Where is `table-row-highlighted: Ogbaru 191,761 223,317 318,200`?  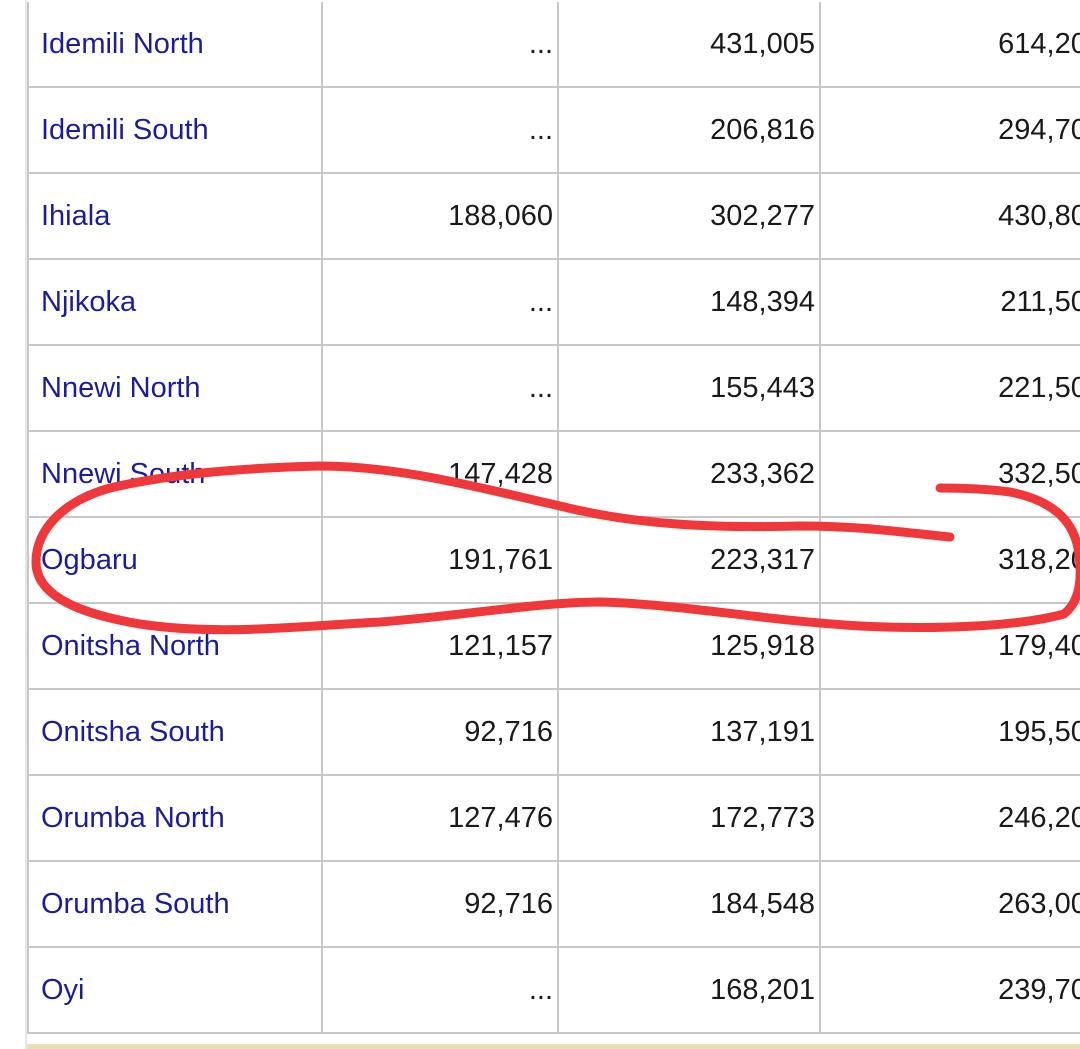 table-row-highlighted: Ogbaru 191,761 223,317 318,200 is located at coordinates (553, 560).